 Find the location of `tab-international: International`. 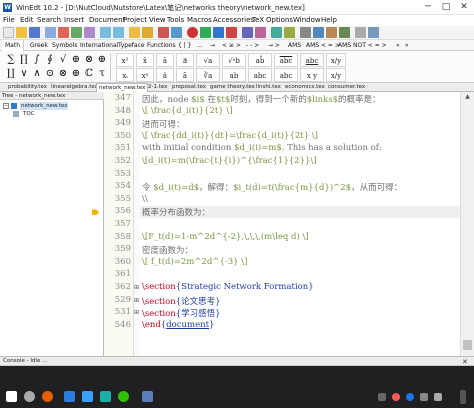

tab-international: International is located at coordinates (99, 45).